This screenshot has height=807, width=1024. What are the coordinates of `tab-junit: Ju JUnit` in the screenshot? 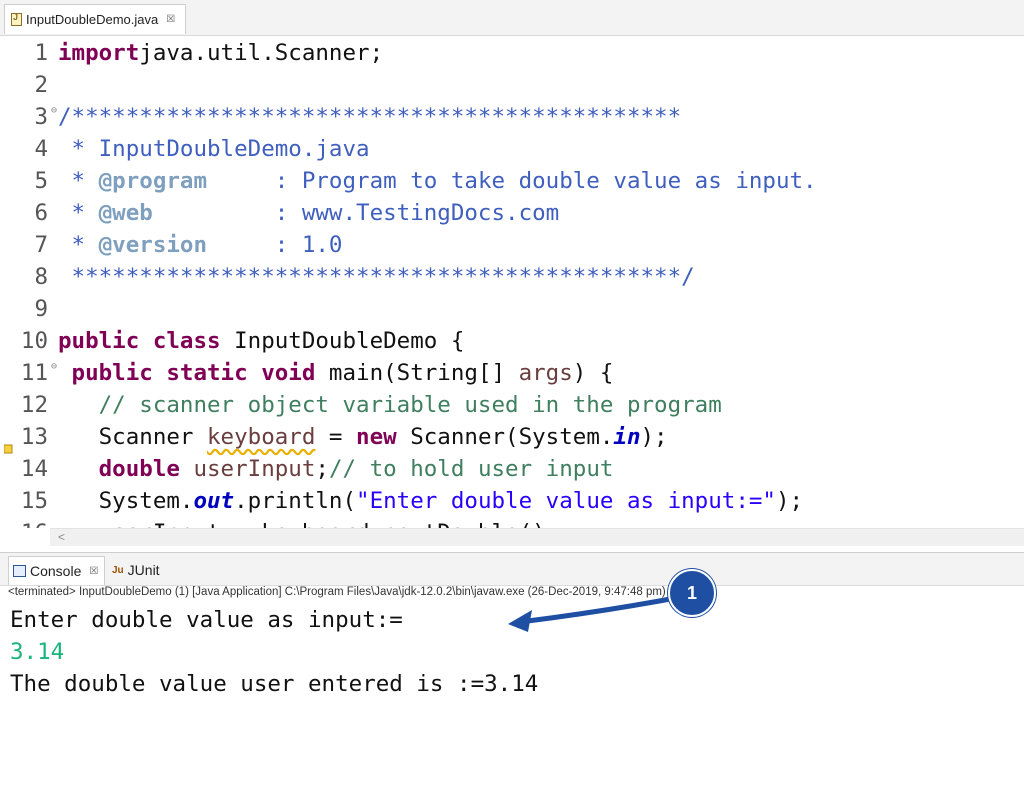 It's located at (136, 570).